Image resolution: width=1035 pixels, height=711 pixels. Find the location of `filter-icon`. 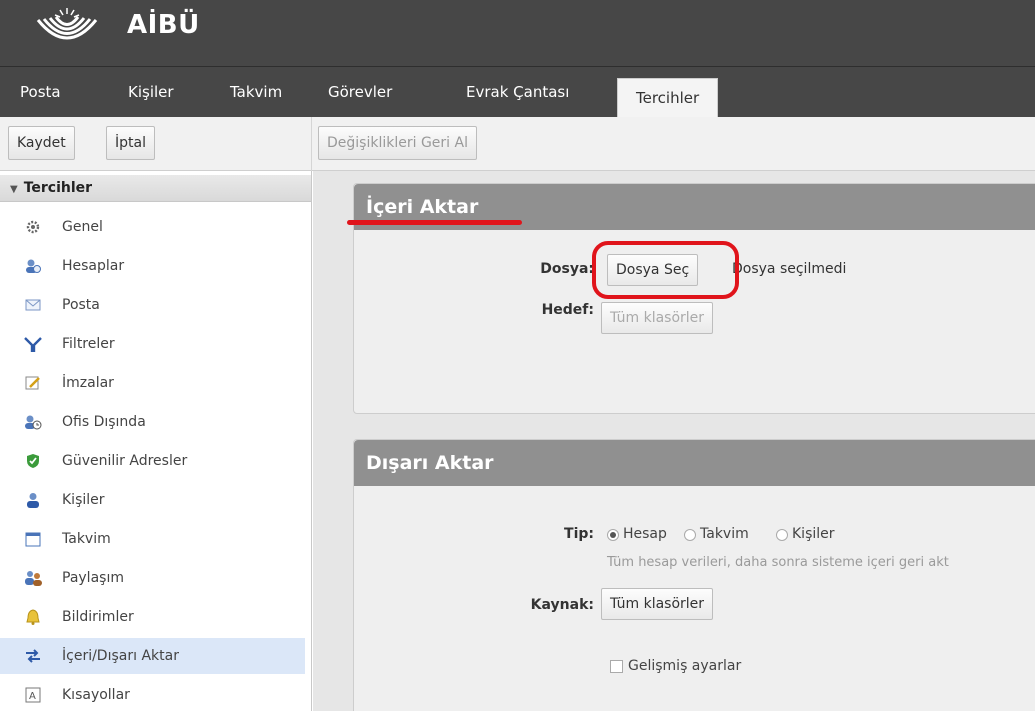

filter-icon is located at coordinates (33, 344).